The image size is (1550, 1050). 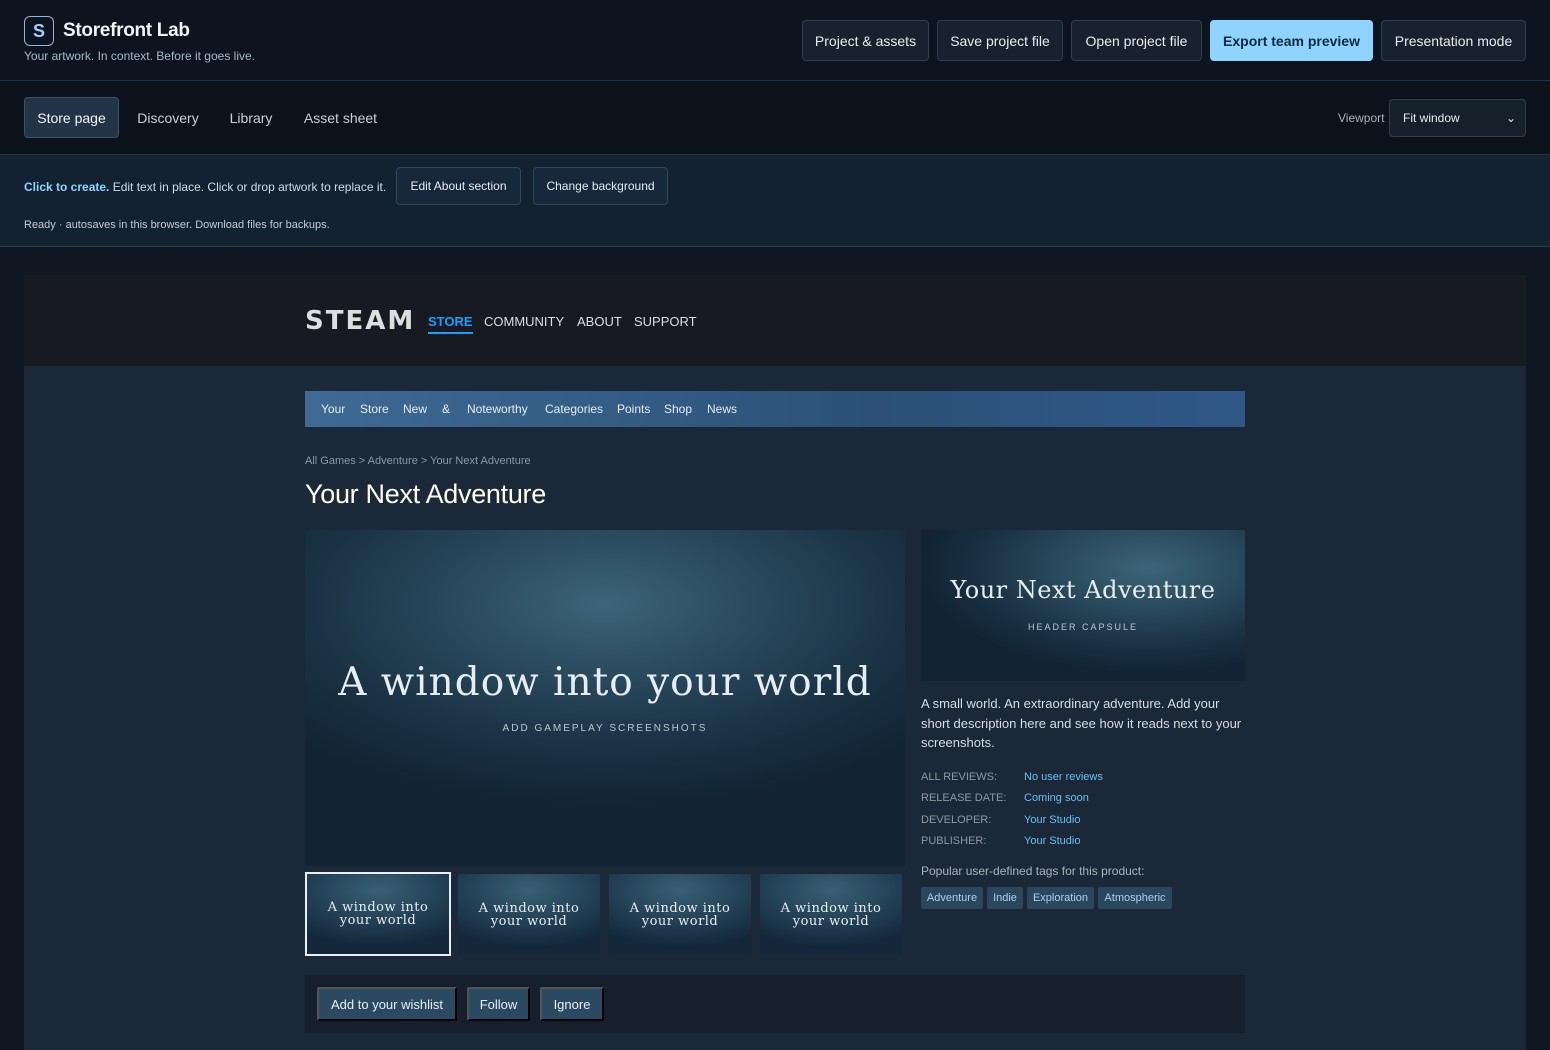 I want to click on steam-nav-about: ABOUT, so click(x=599, y=321).